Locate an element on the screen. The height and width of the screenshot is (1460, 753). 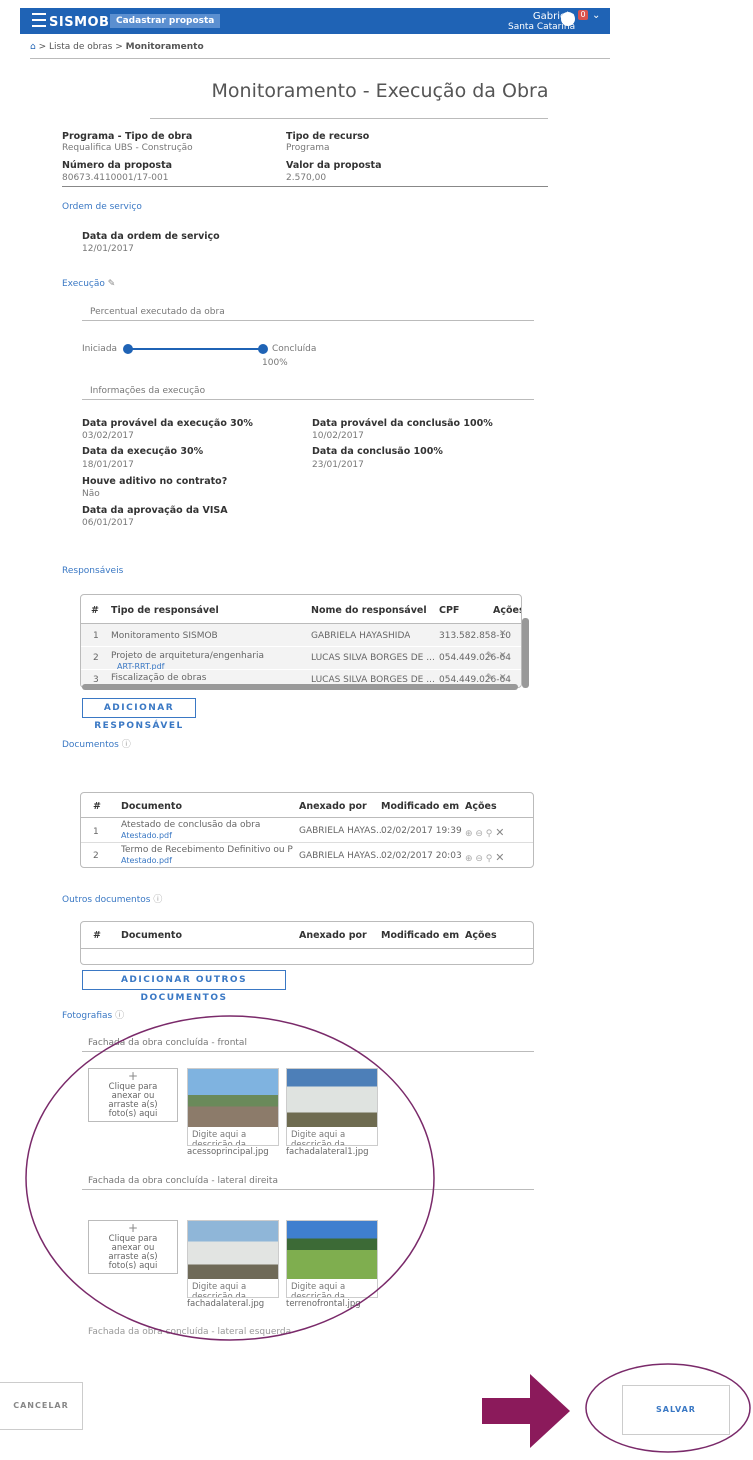
field-label: Data da conclusão 100% is located at coordinates (377, 451).